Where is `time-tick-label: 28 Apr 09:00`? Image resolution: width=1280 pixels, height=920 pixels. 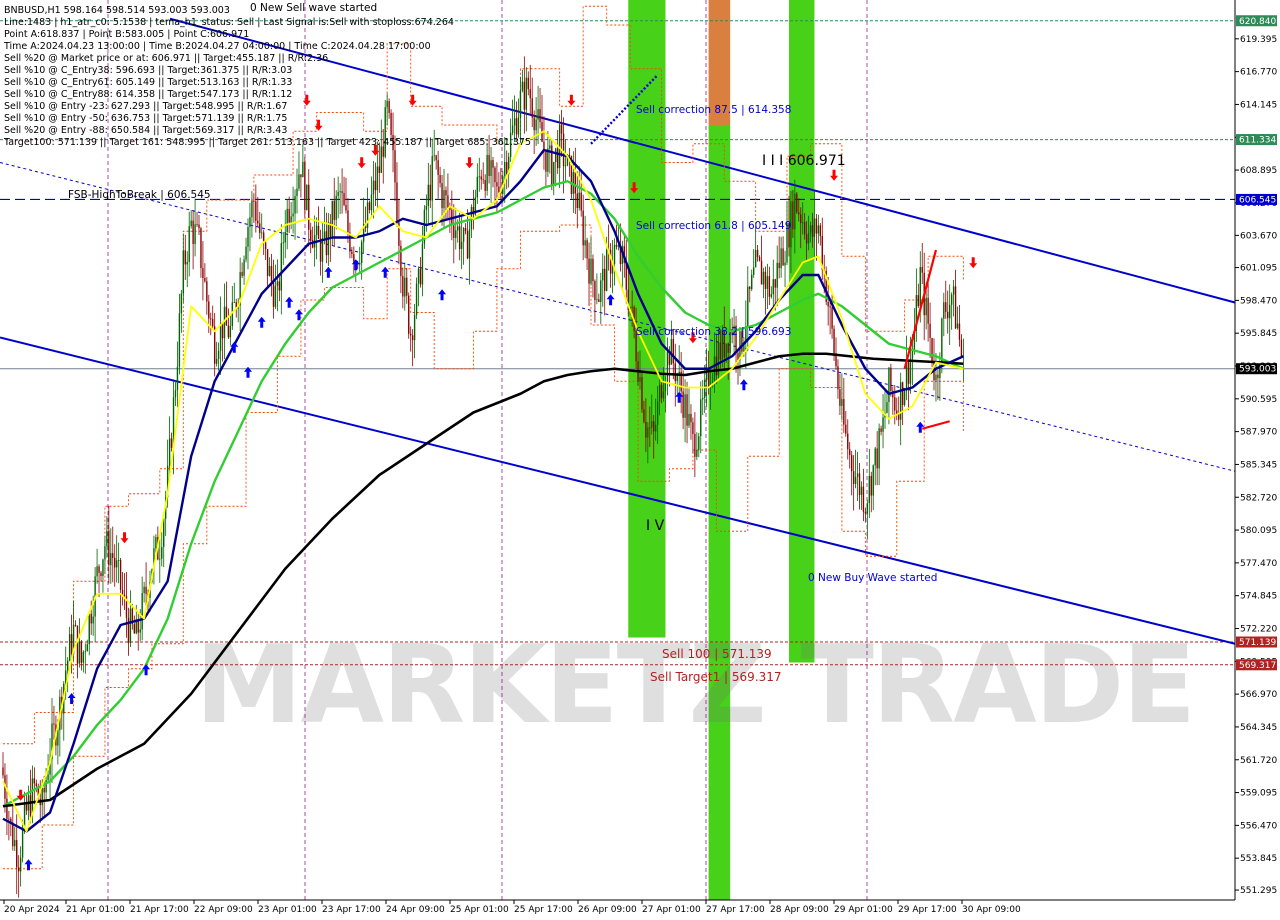 time-tick-label: 28 Apr 09:00 is located at coordinates (799, 910).